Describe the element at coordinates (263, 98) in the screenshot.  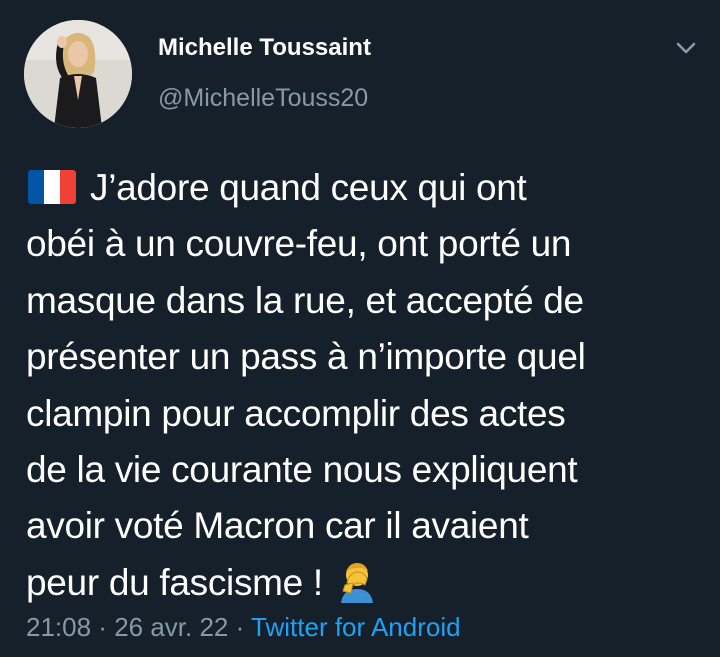
I see `user-handle: @MichelleTouss20` at that location.